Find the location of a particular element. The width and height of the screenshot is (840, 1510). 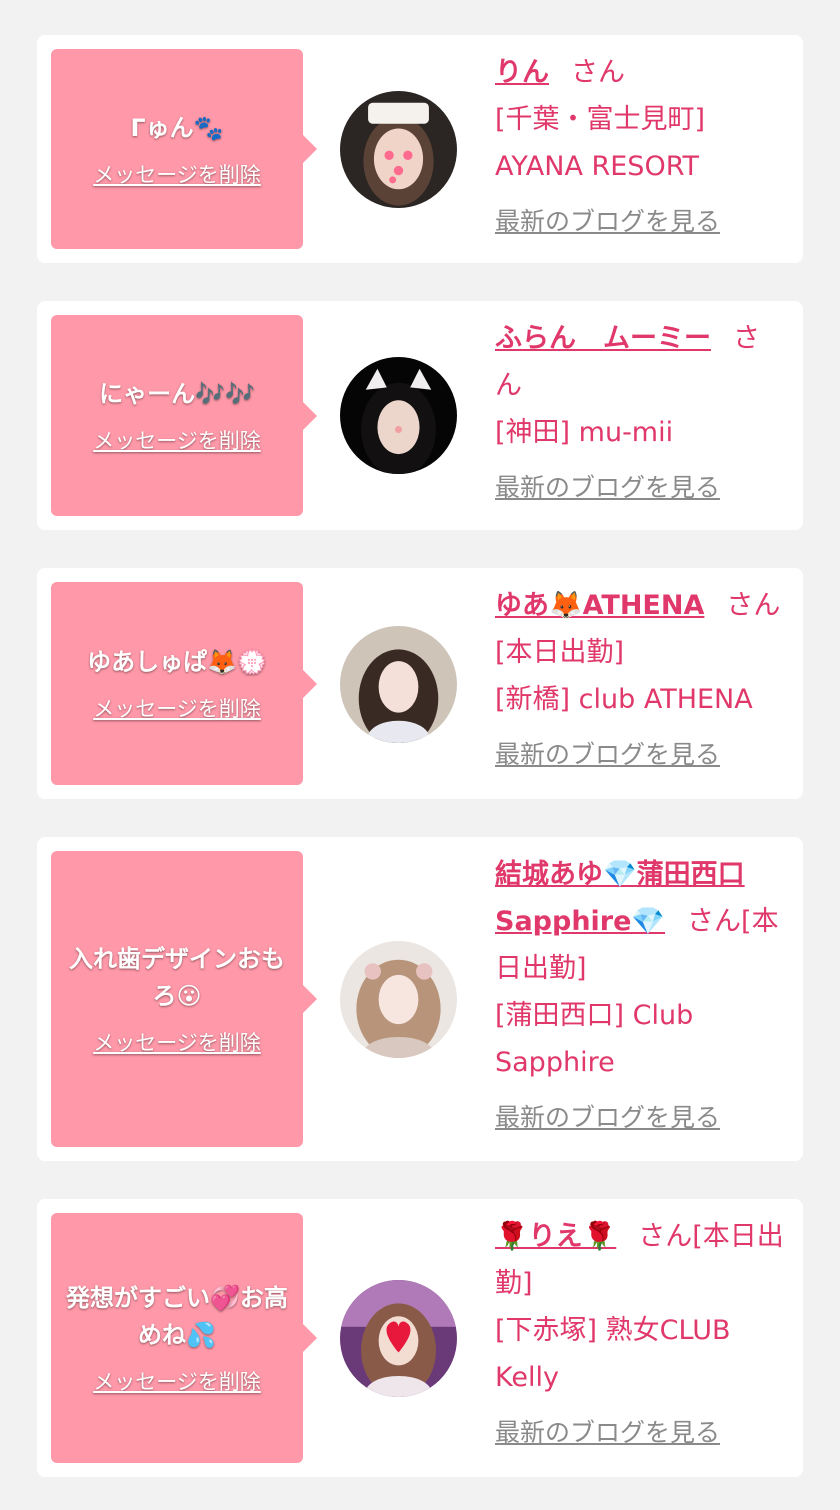

message-text: 入れ歯デザインおもろ😮 is located at coordinates (177, 977).